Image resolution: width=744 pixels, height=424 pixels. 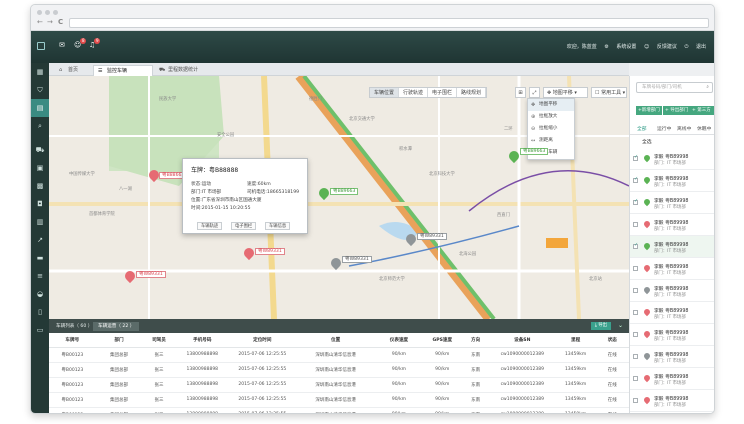 I want to click on forward-icon: →, so click(x=50, y=22).